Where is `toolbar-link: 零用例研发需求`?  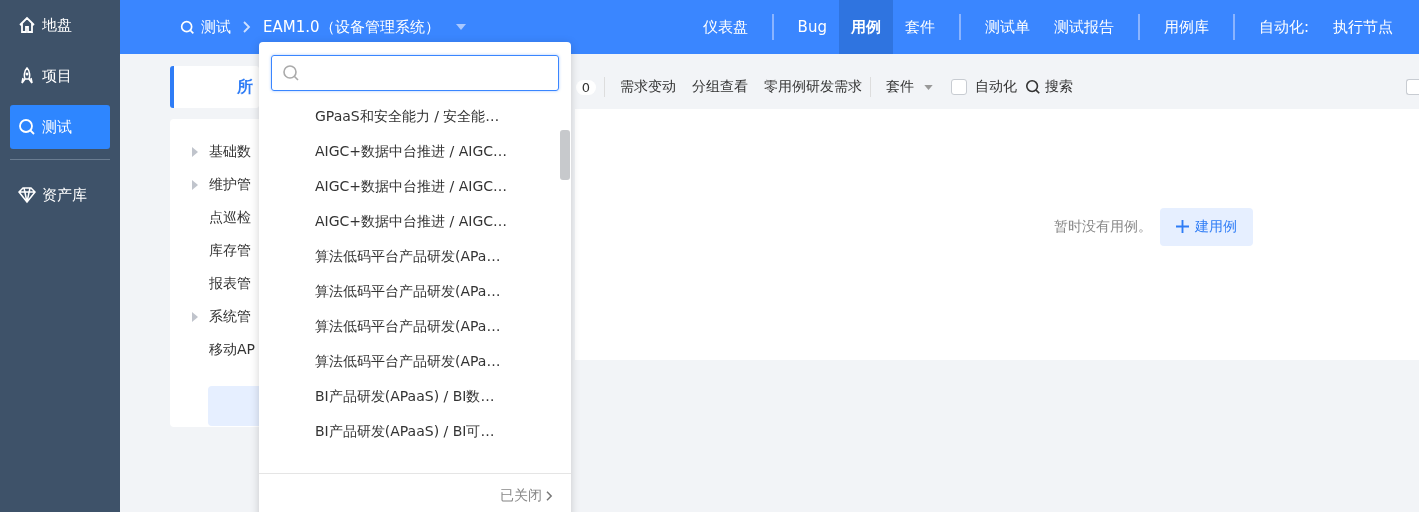 toolbar-link: 零用例研发需求 is located at coordinates (813, 87).